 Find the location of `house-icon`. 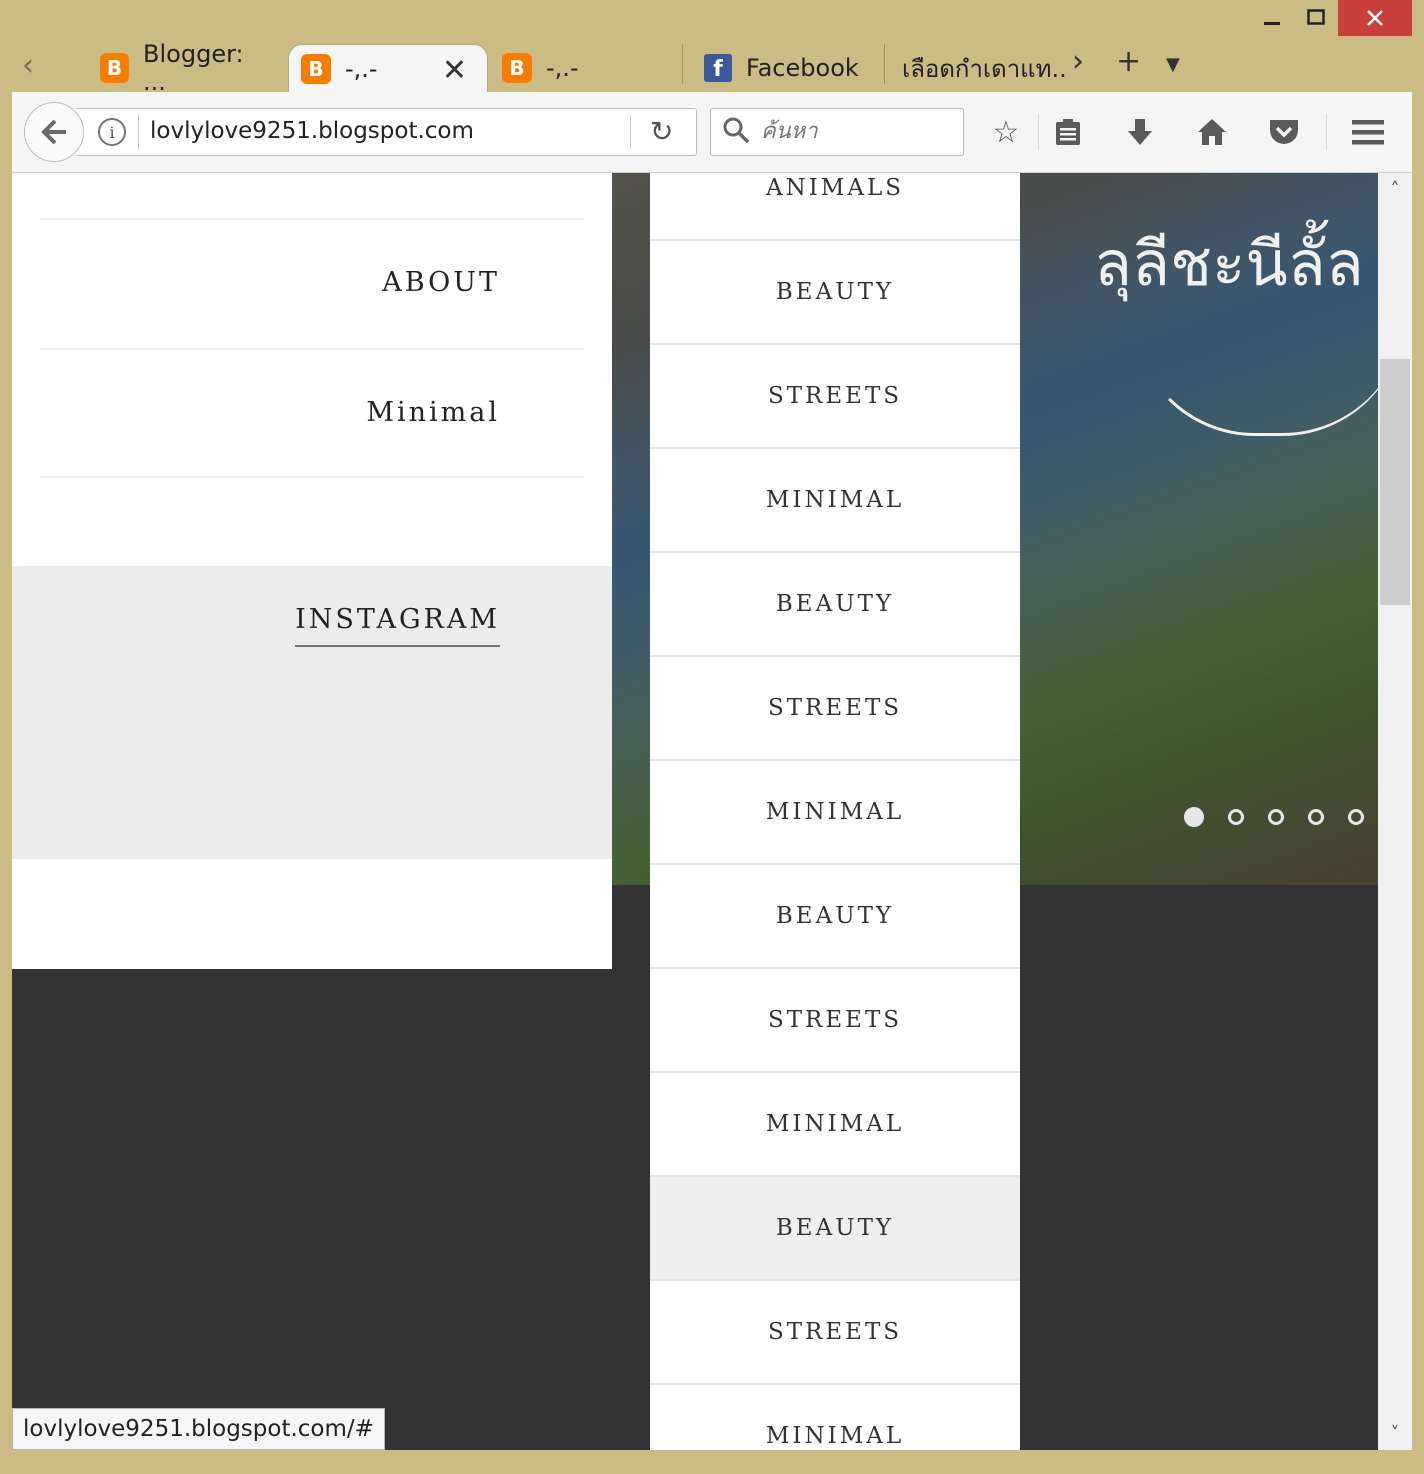

house-icon is located at coordinates (1212, 132).